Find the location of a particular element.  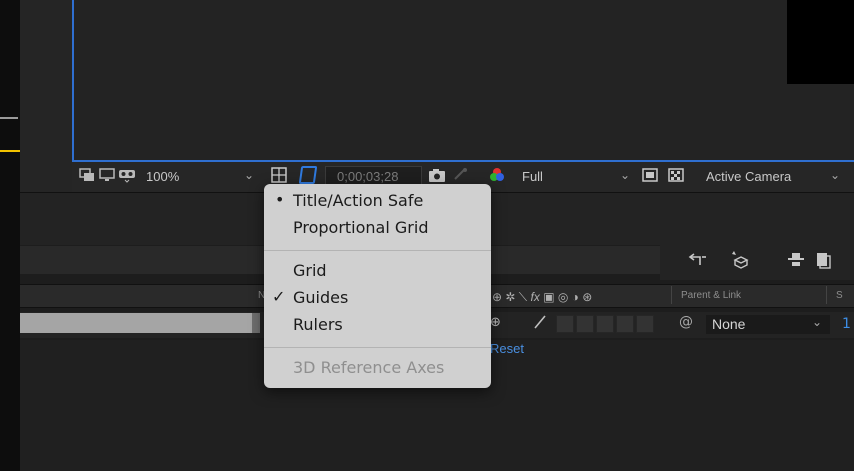

pick-whip-icon: @ is located at coordinates (686, 322).